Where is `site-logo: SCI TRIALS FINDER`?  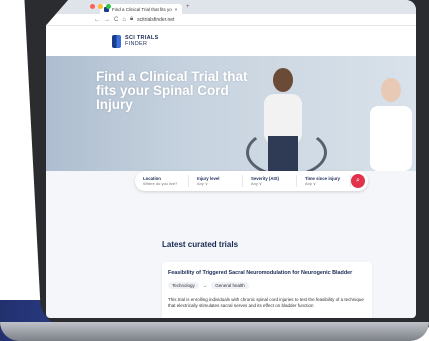
site-logo: SCI TRIALS FINDER is located at coordinates (142, 41).